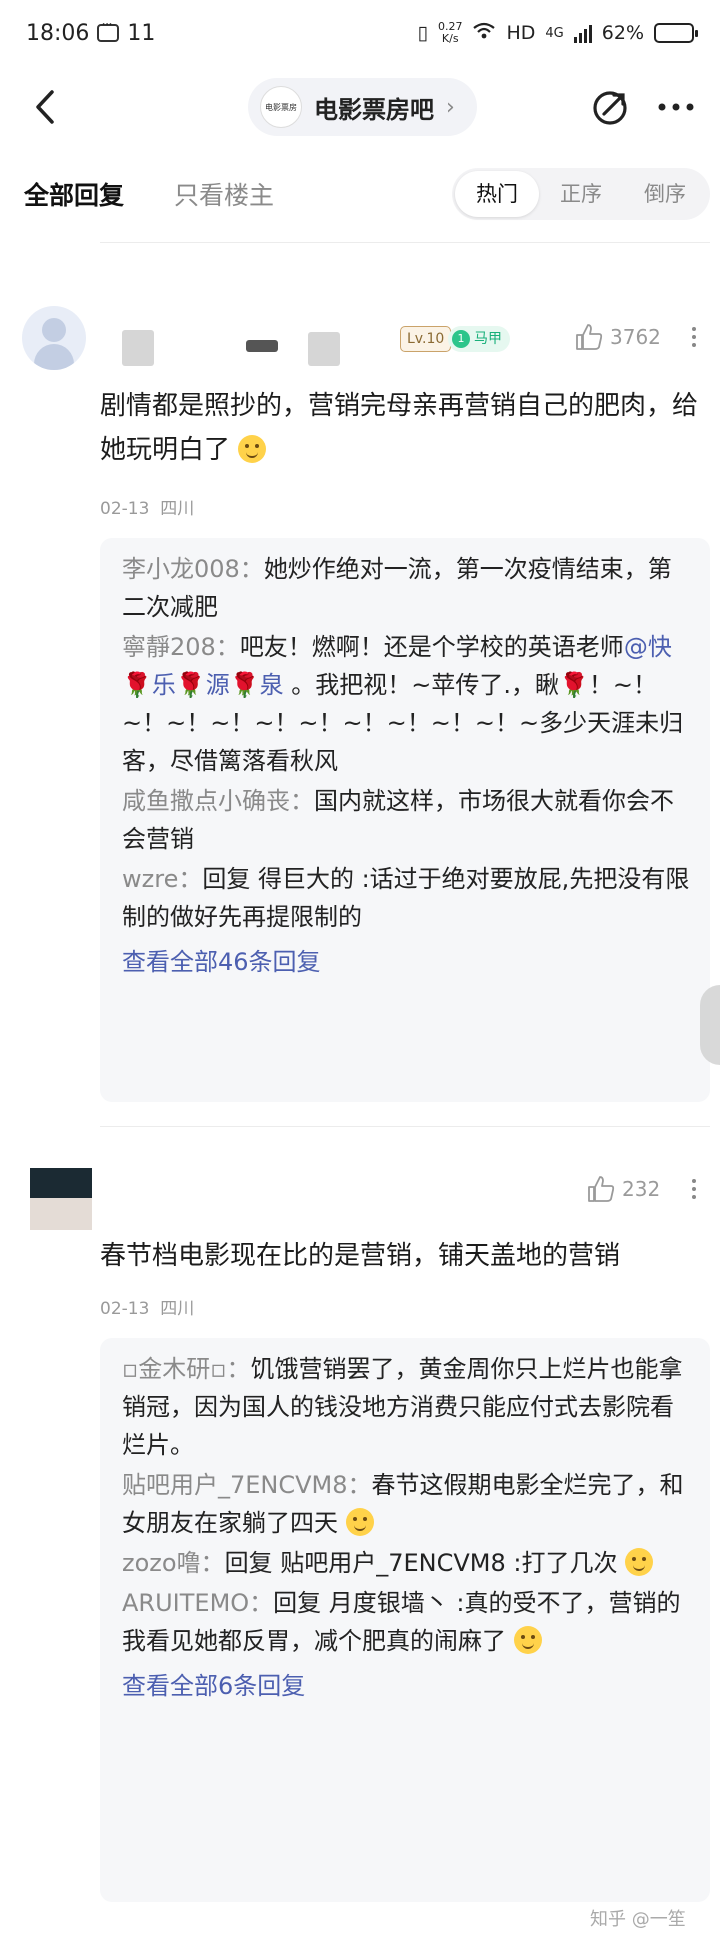 The width and height of the screenshot is (720, 1939). What do you see at coordinates (406, 1686) in the screenshot?
I see `view-all-replies-link: 查看全部6条回复` at bounding box center [406, 1686].